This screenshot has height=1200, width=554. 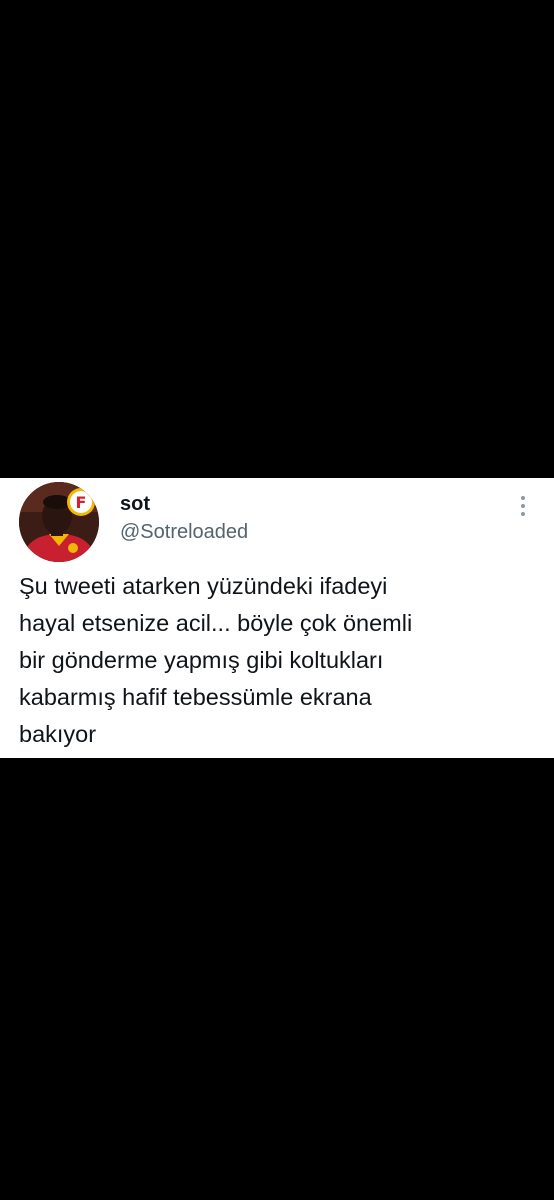 I want to click on tweet-text-line: kabarmış hafif tebessümle ekrana, so click(x=195, y=697).